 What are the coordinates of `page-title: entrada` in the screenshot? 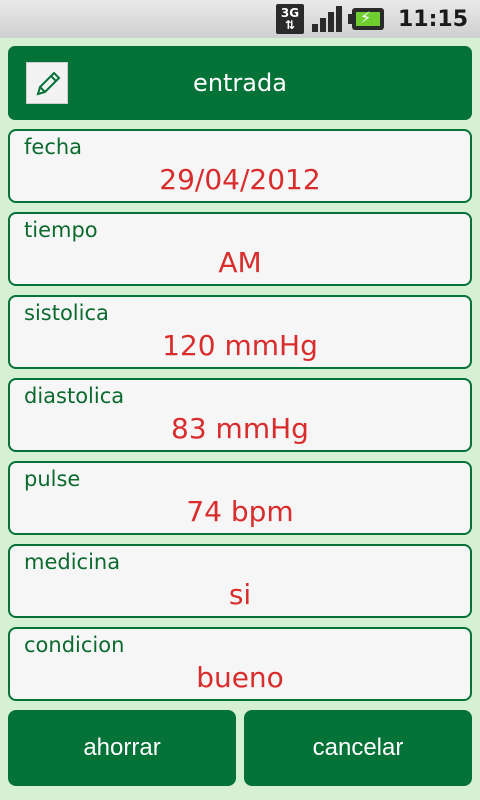 It's located at (240, 83).